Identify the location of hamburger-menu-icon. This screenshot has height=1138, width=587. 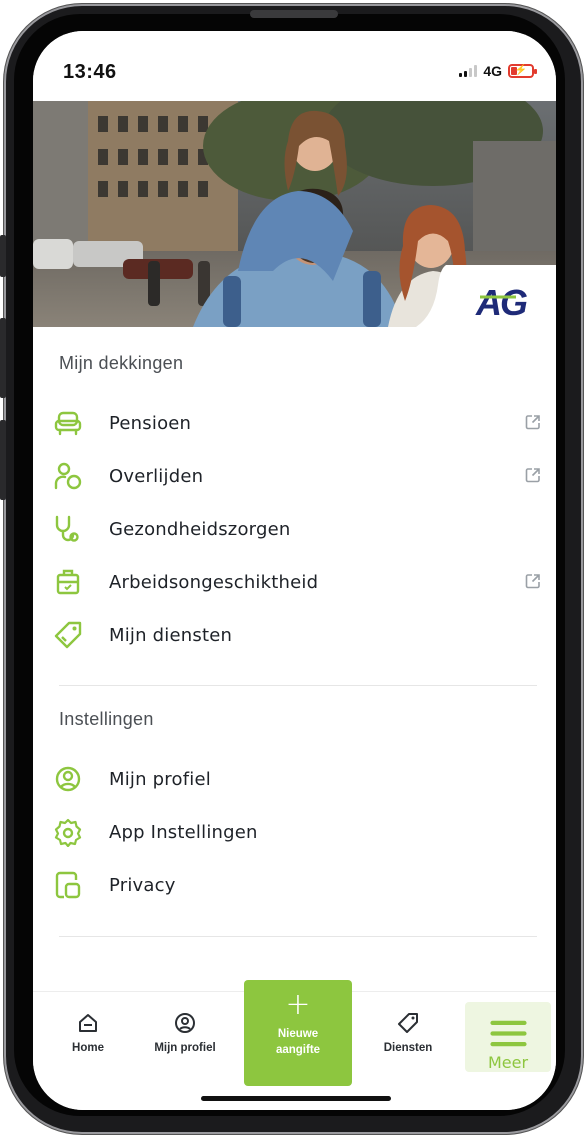
(508, 1033).